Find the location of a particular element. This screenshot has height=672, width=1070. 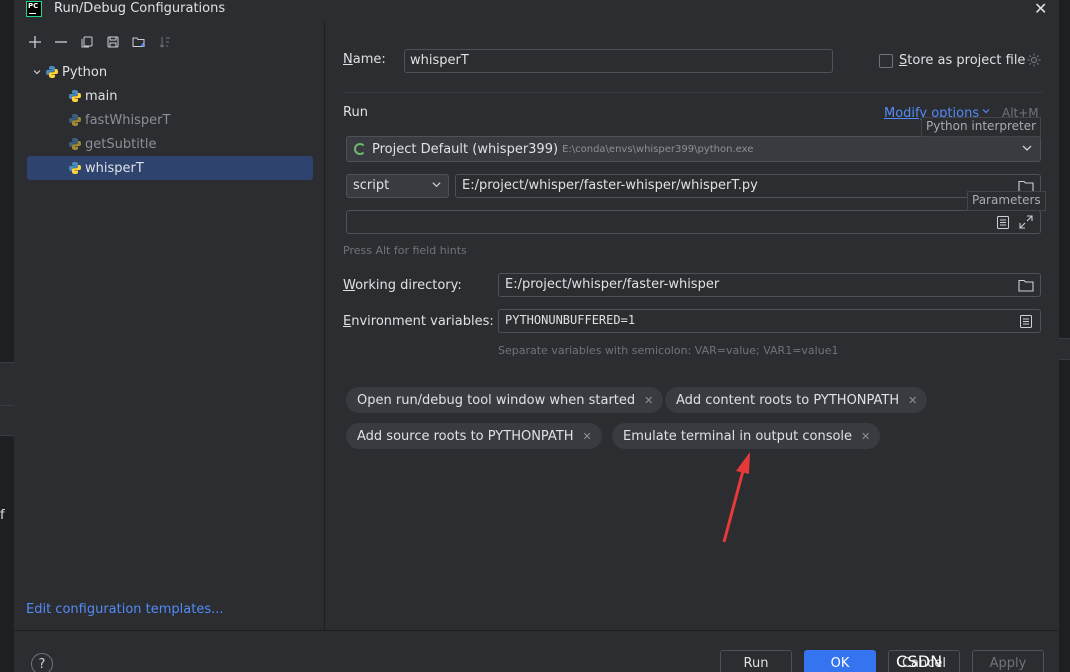

configurations-toolbar is located at coordinates (100, 42).